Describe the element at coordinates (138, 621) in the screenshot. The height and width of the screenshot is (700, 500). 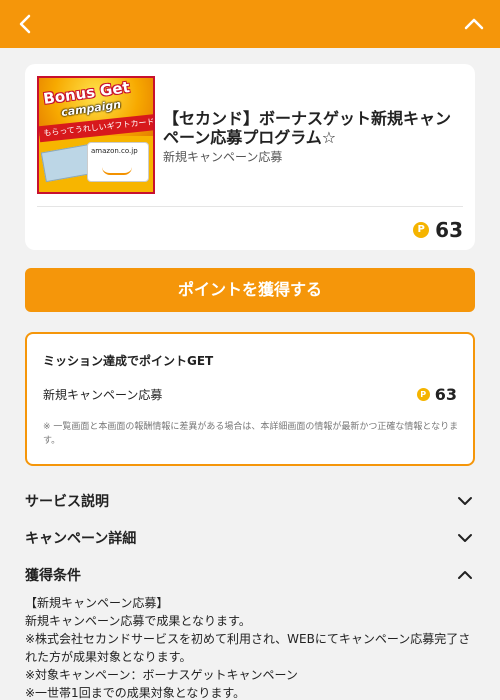
I see `conditions-line: 新規キャンペーン応募で成果となります。` at that location.